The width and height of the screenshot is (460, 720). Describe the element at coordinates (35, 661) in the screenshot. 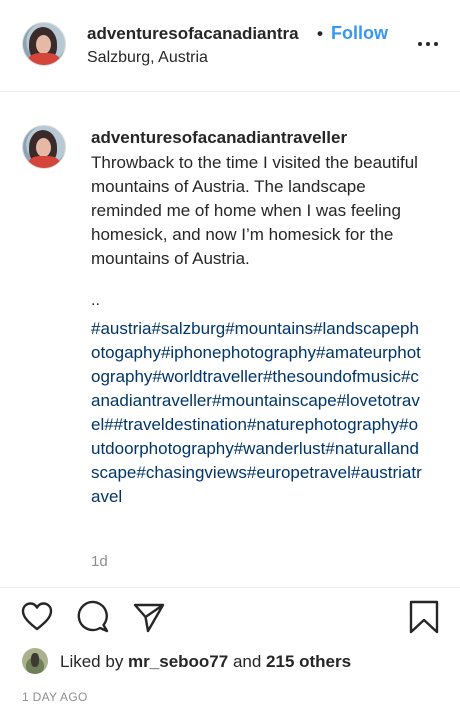

I see `liker-avatar` at that location.